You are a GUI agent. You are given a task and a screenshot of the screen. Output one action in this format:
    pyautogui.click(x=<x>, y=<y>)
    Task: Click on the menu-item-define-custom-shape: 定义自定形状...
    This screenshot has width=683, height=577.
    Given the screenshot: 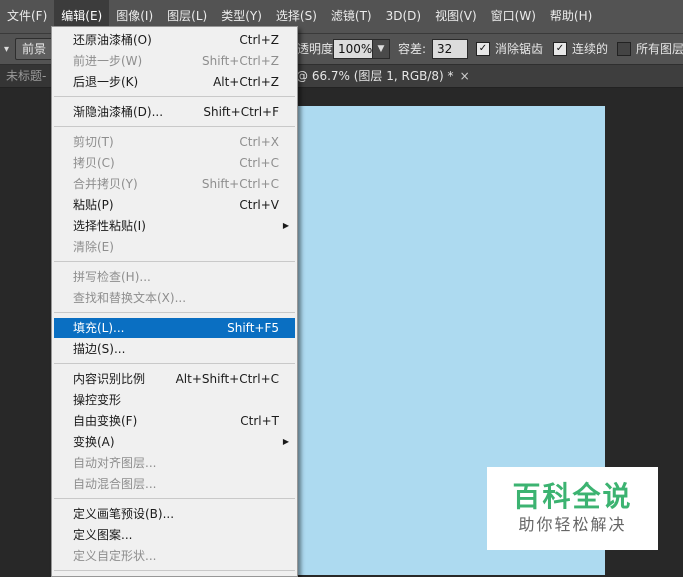 What is the action you would take?
    pyautogui.click(x=174, y=556)
    